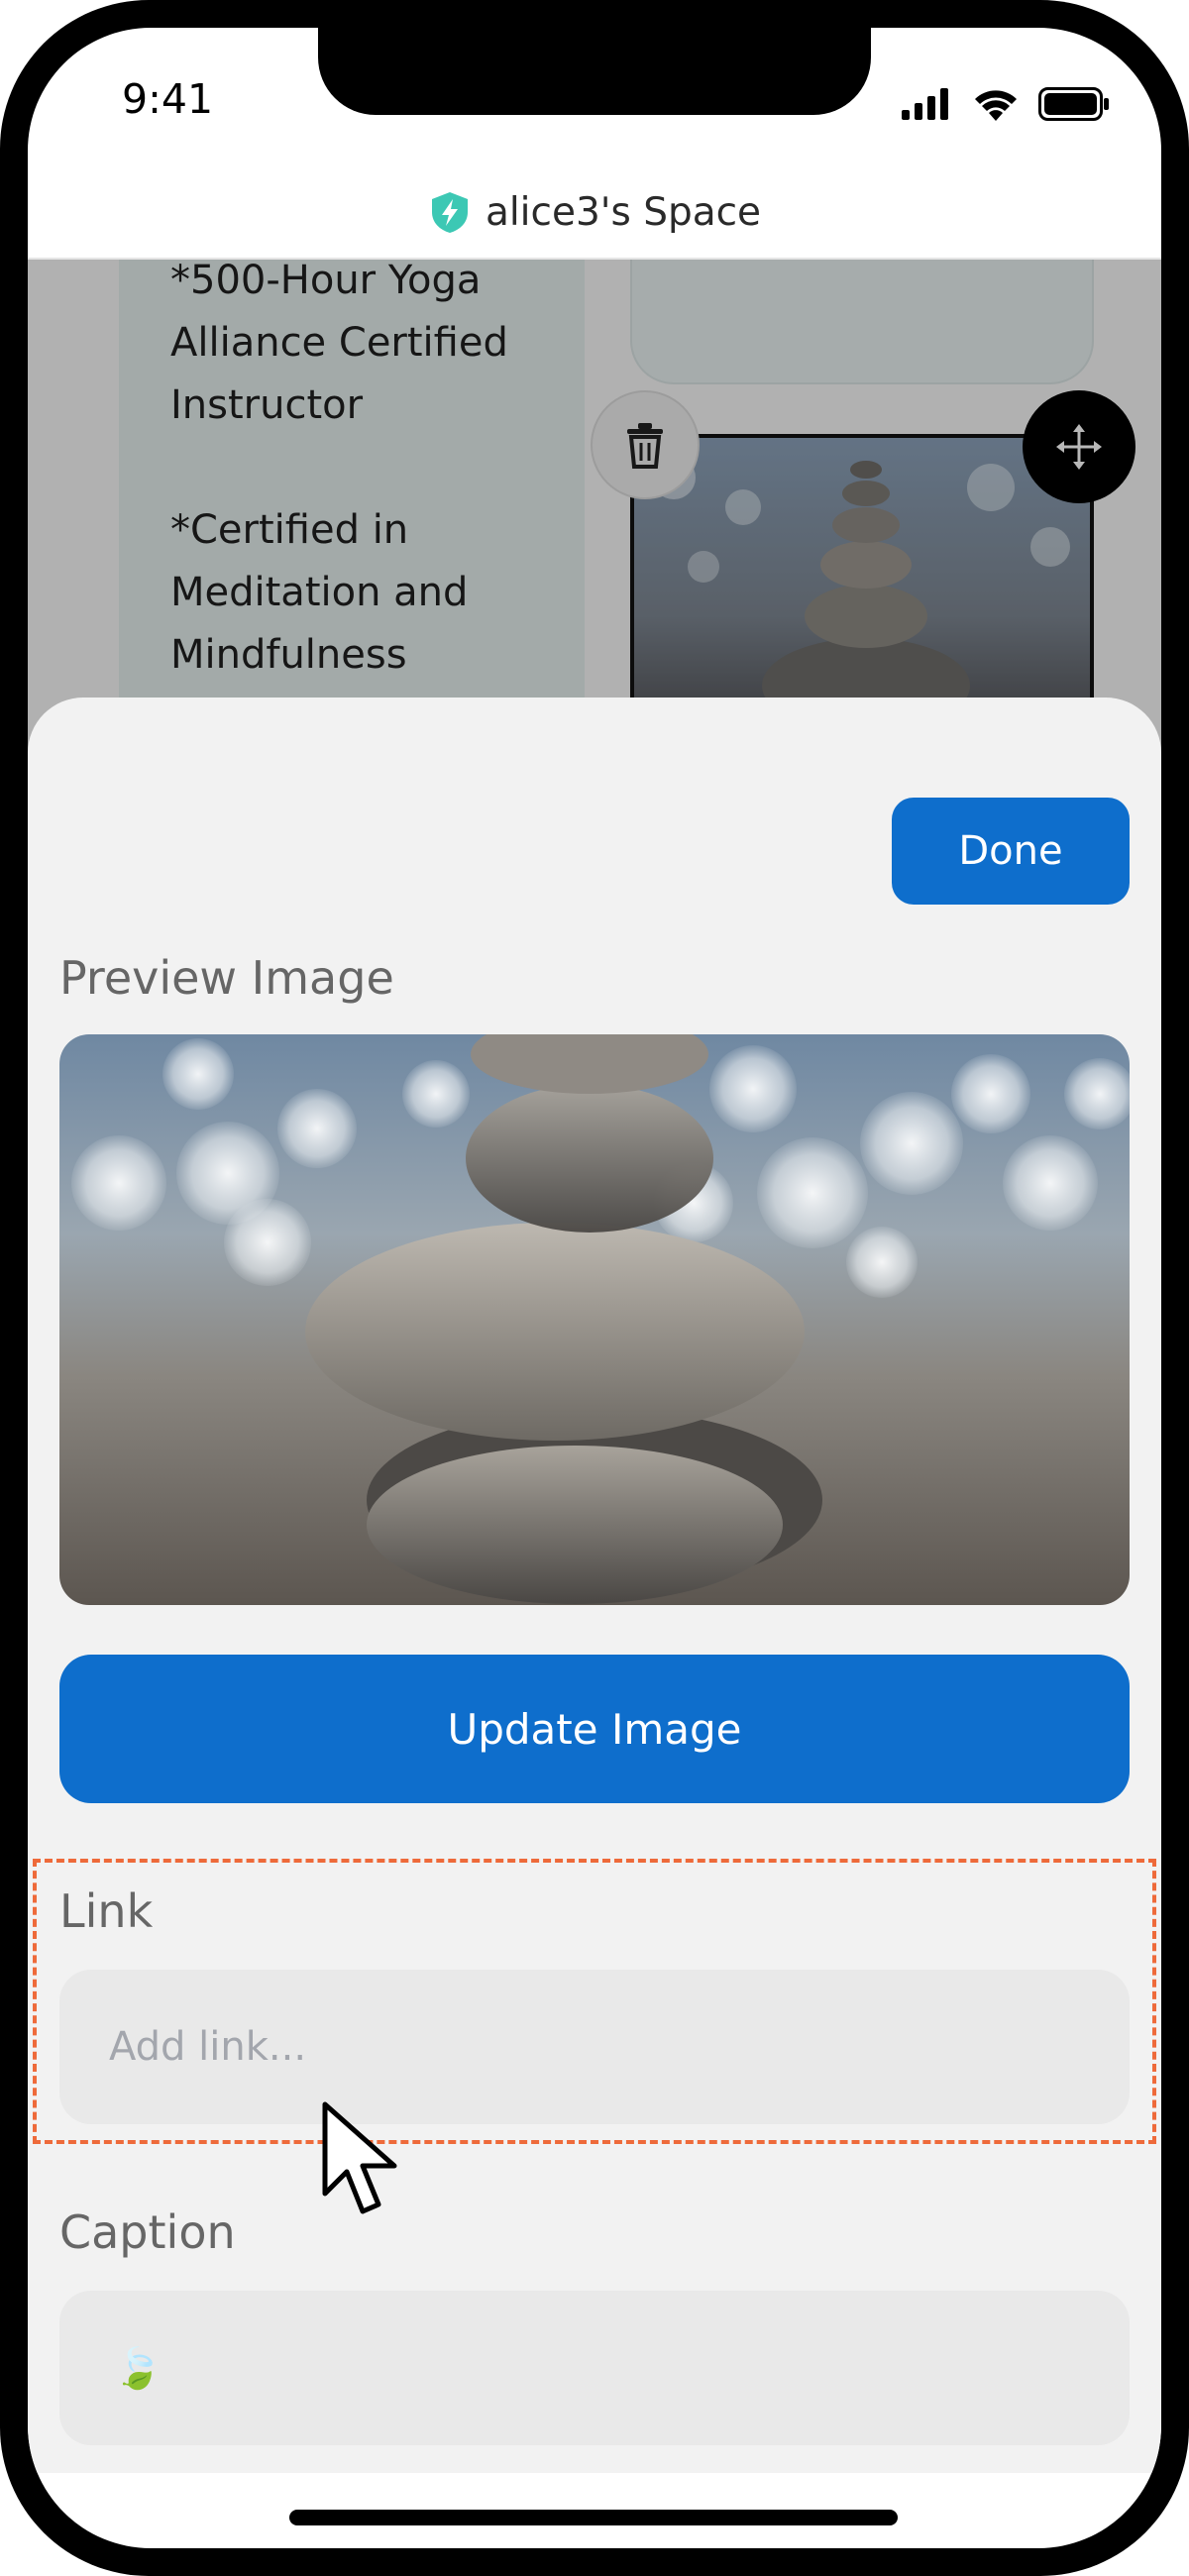  I want to click on app-title: alice3's Space, so click(623, 212).